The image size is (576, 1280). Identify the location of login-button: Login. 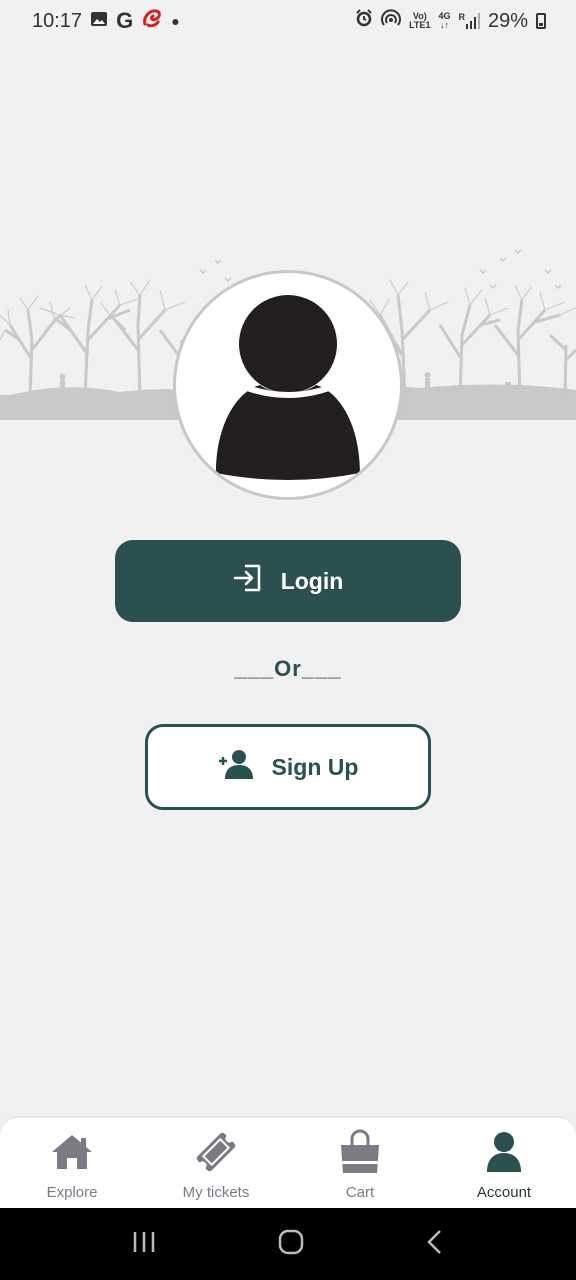
(288, 581).